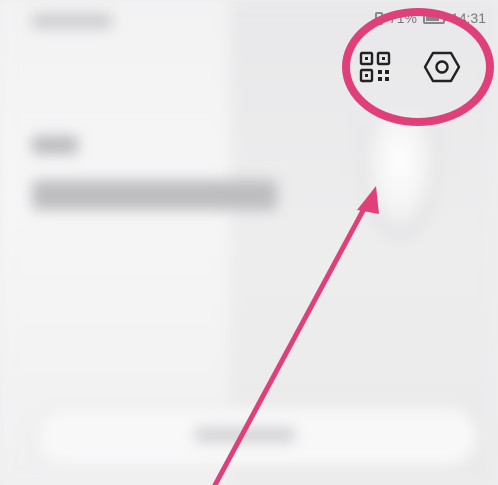 The width and height of the screenshot is (498, 485). I want to click on battery-icon, so click(434, 18).